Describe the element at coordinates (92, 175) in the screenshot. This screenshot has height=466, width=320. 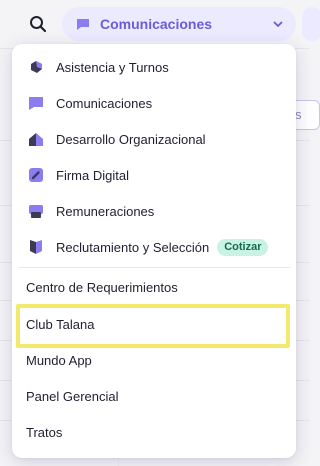
I see `menu-item-label: Firma Digital` at that location.